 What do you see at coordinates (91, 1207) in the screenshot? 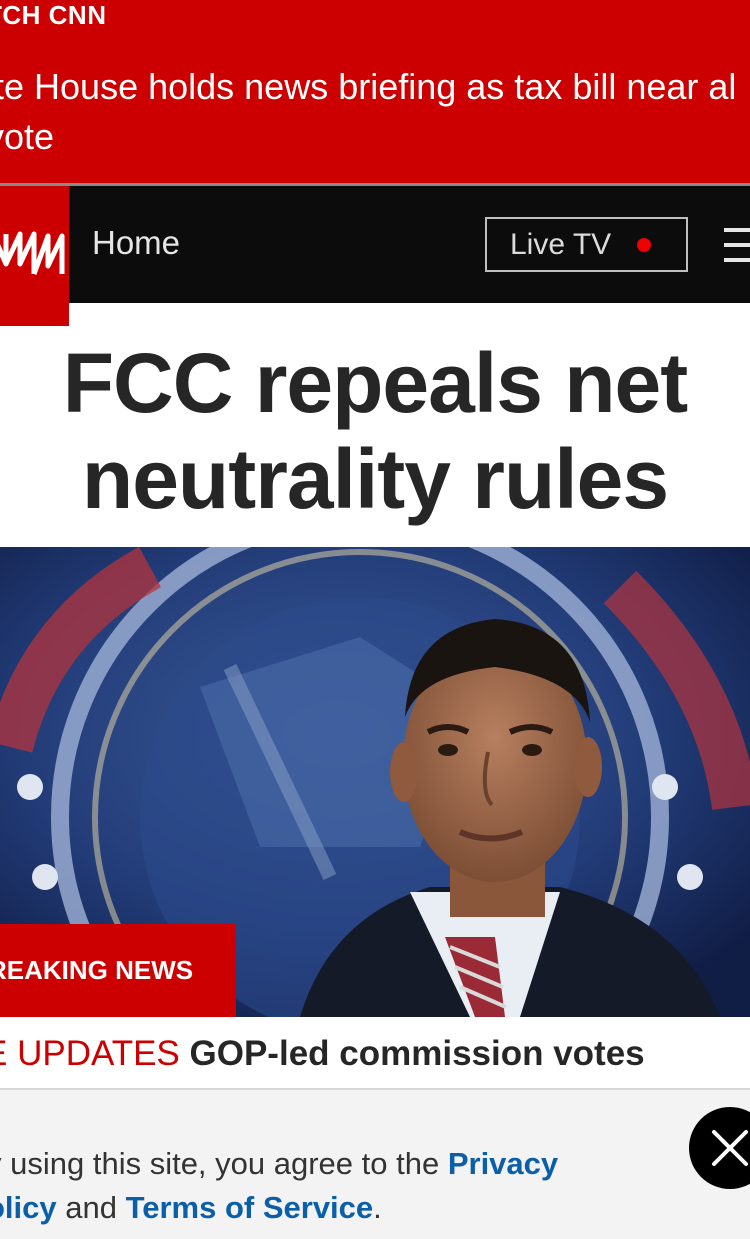
I see `privacy-text-middle: and` at bounding box center [91, 1207].